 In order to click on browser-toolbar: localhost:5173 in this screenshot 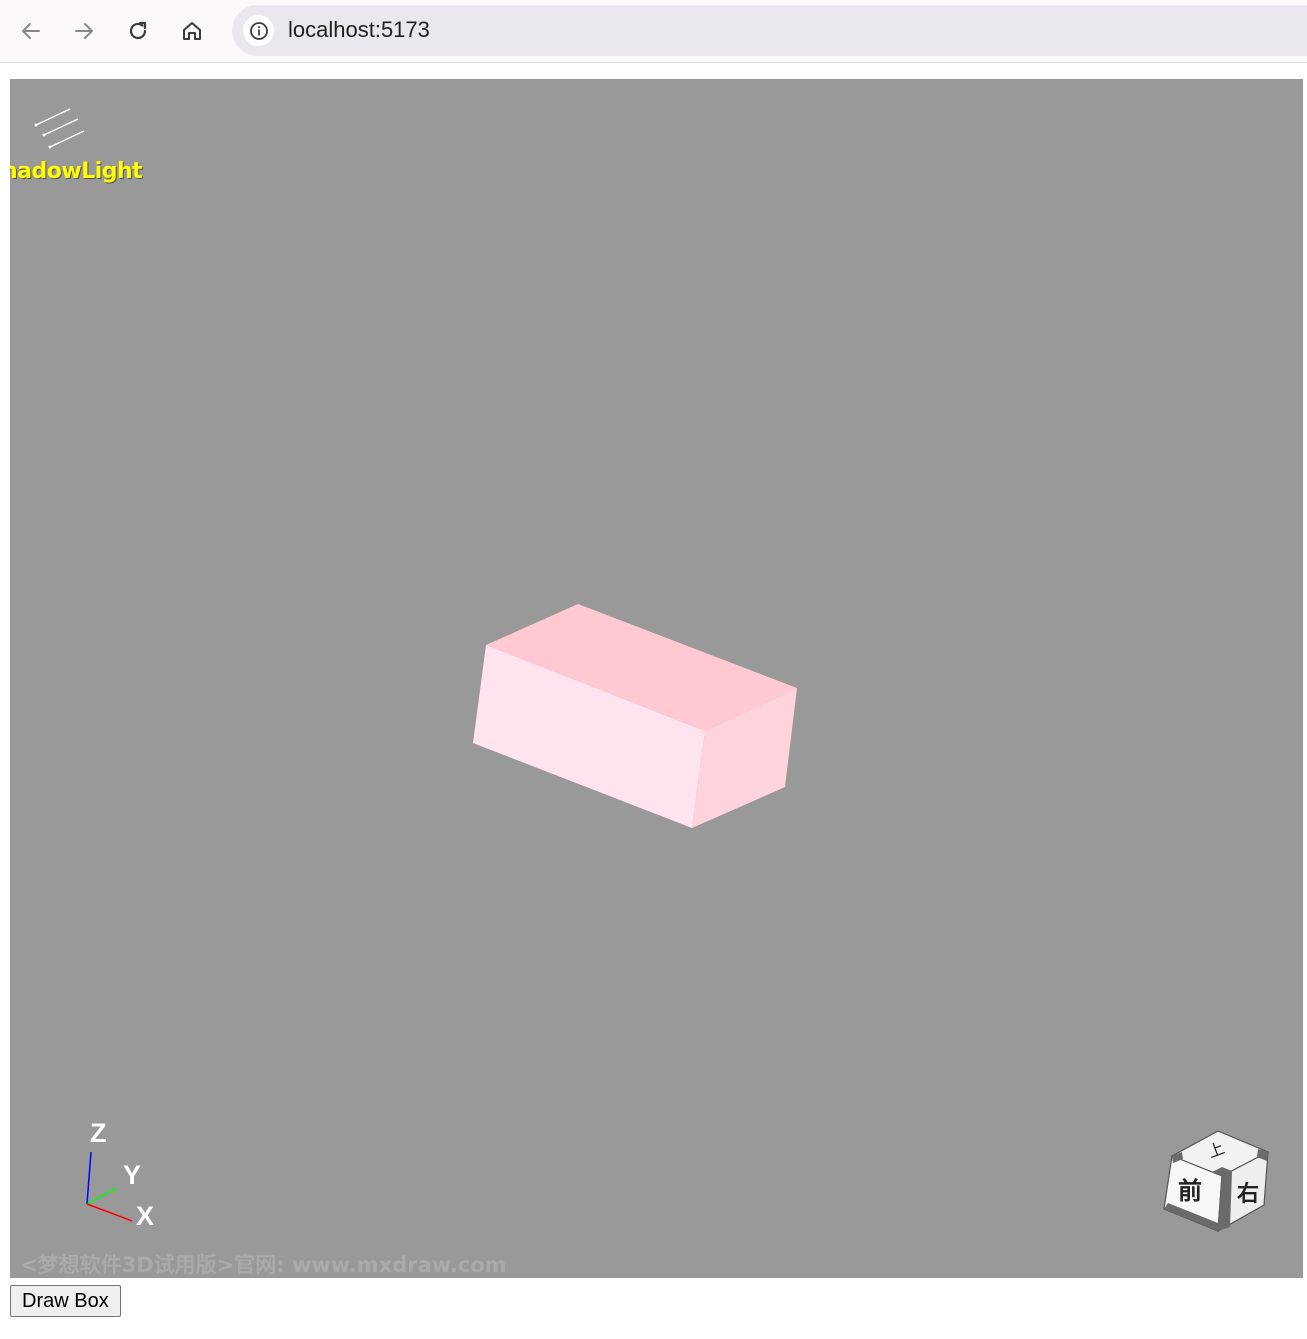, I will do `click(653, 31)`.